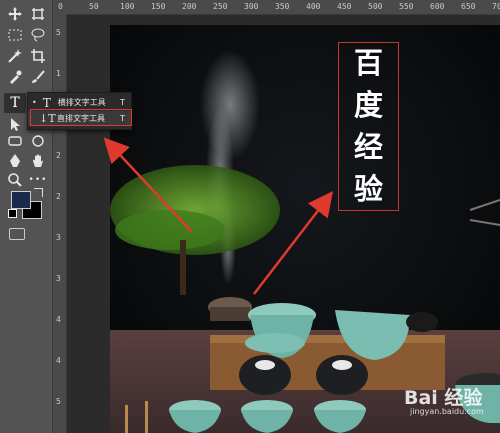  I want to click on move-tool, so click(15, 14).